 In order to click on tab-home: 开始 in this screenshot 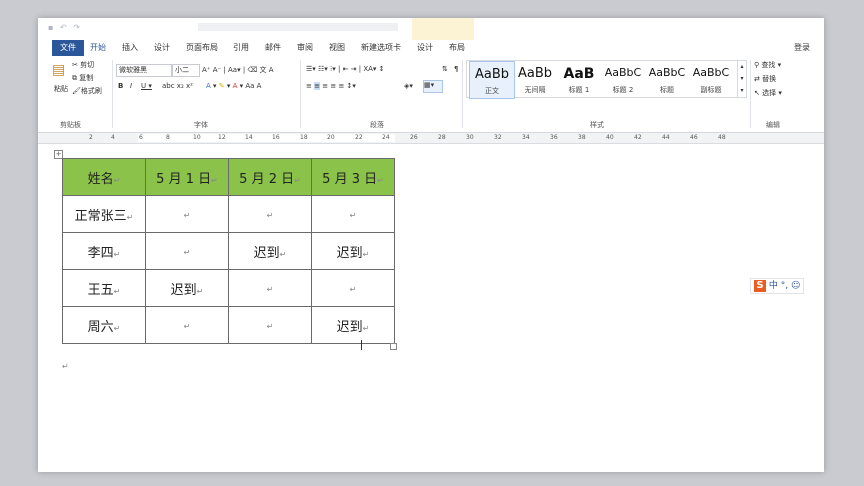, I will do `click(98, 47)`.